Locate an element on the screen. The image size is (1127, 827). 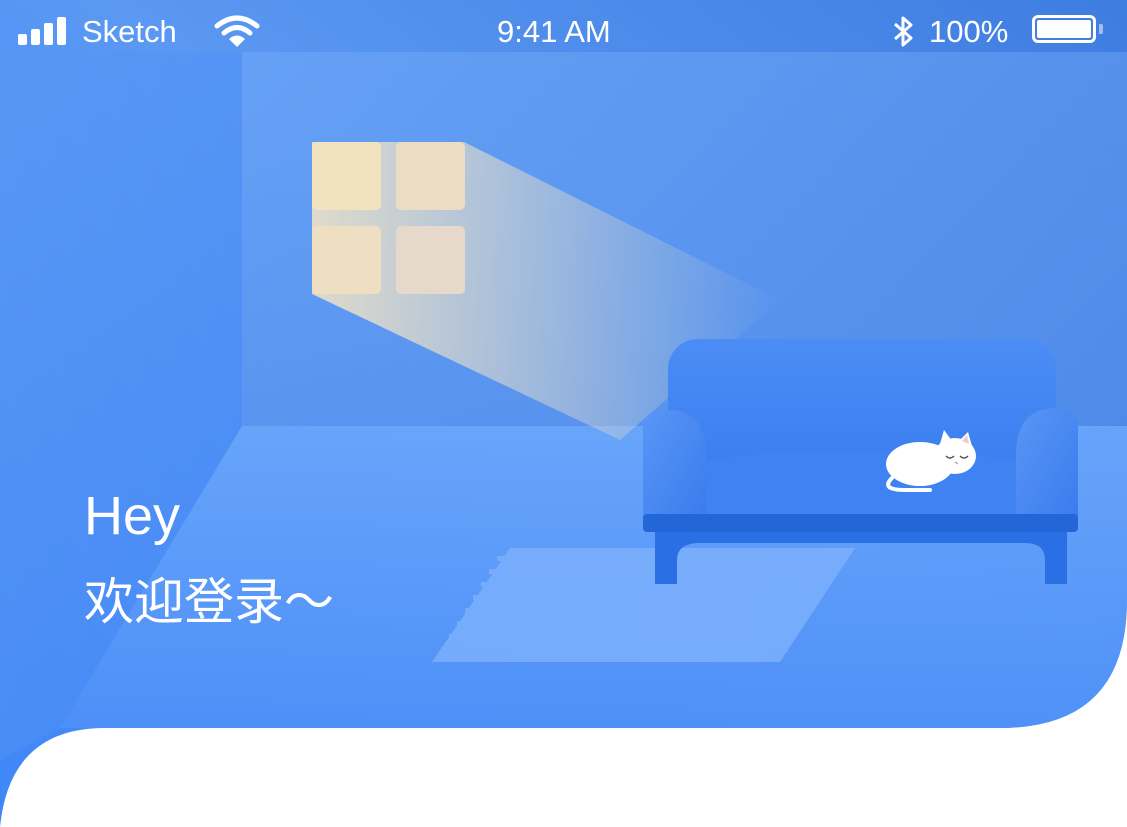
status-bar: Sketch 9:41 AM 100% is located at coordinates (563, 32).